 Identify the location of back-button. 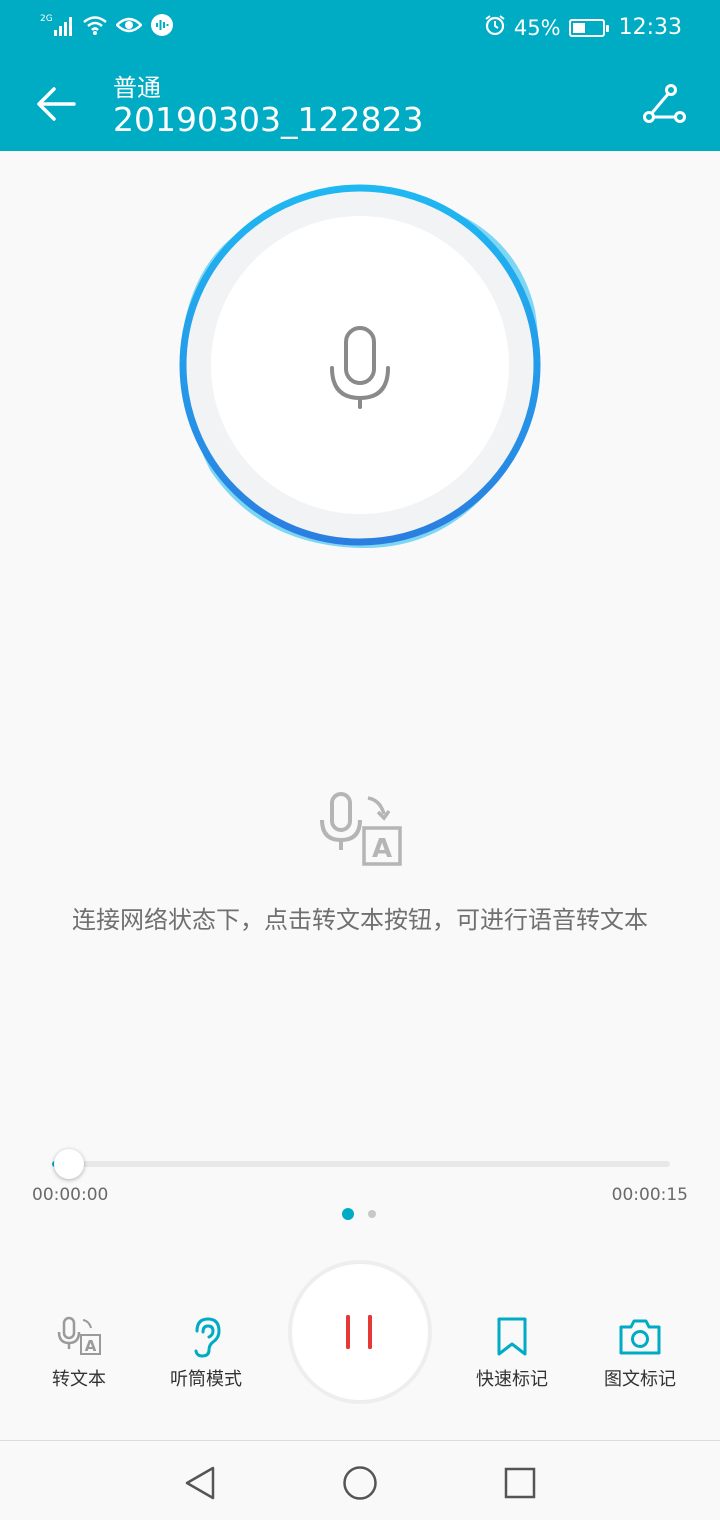
(56, 104).